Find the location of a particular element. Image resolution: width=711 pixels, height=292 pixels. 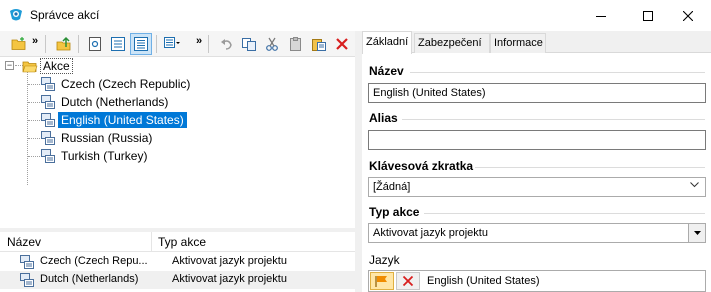

undo-button is located at coordinates (227, 44).